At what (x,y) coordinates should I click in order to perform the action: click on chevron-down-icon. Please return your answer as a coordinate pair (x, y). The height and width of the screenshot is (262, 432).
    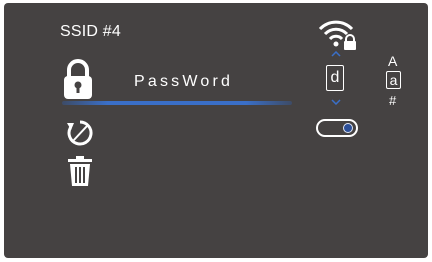
    Looking at the image, I should click on (336, 102).